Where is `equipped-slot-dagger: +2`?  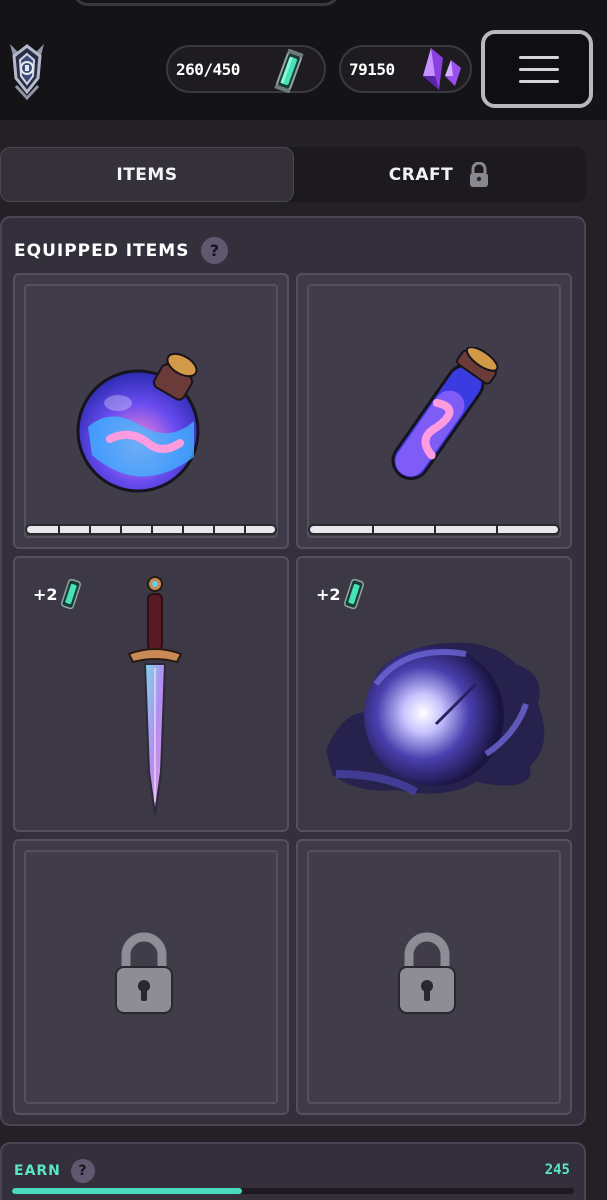
equipped-slot-dagger: +2 is located at coordinates (151, 694).